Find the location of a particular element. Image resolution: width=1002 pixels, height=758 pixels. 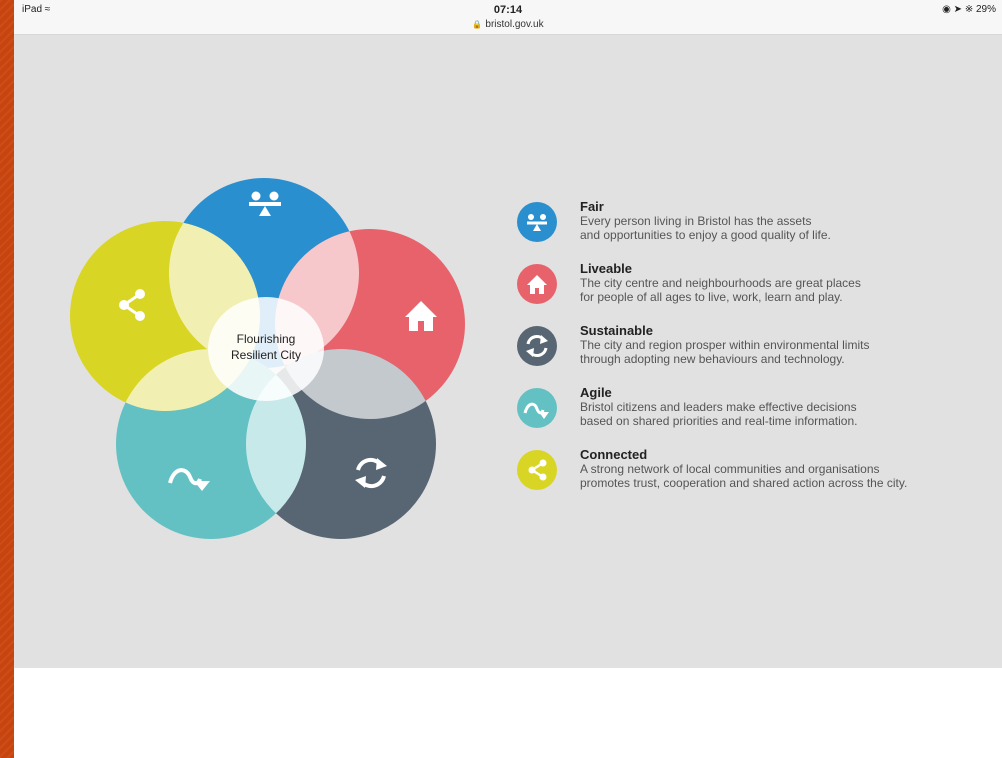

center-label-line1: Flourishing is located at coordinates (266, 339).